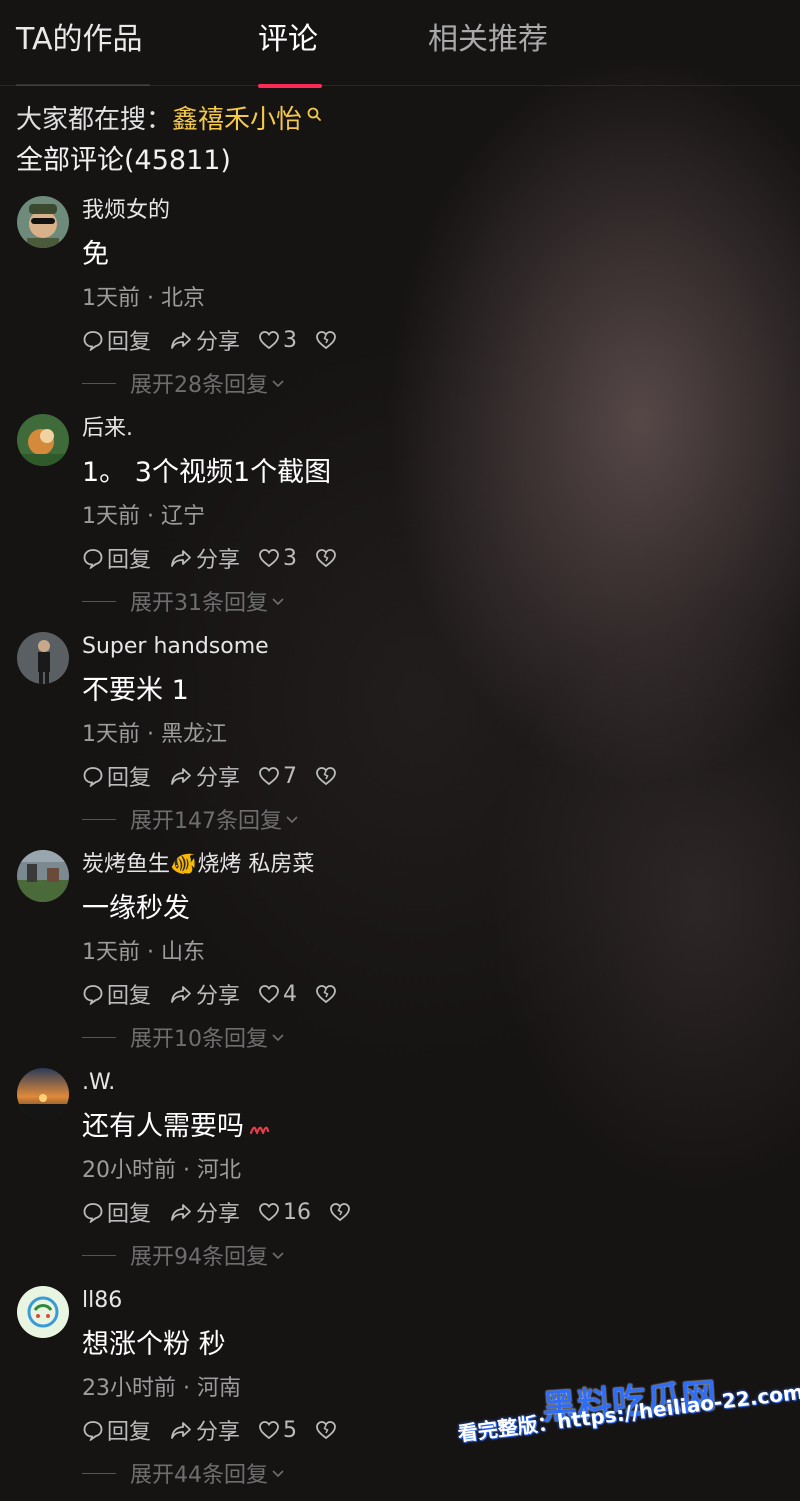 Image resolution: width=800 pixels, height=1501 pixels. What do you see at coordinates (400, 44) in the screenshot?
I see `tab-bar: TA的作品 评论 相关推荐` at bounding box center [400, 44].